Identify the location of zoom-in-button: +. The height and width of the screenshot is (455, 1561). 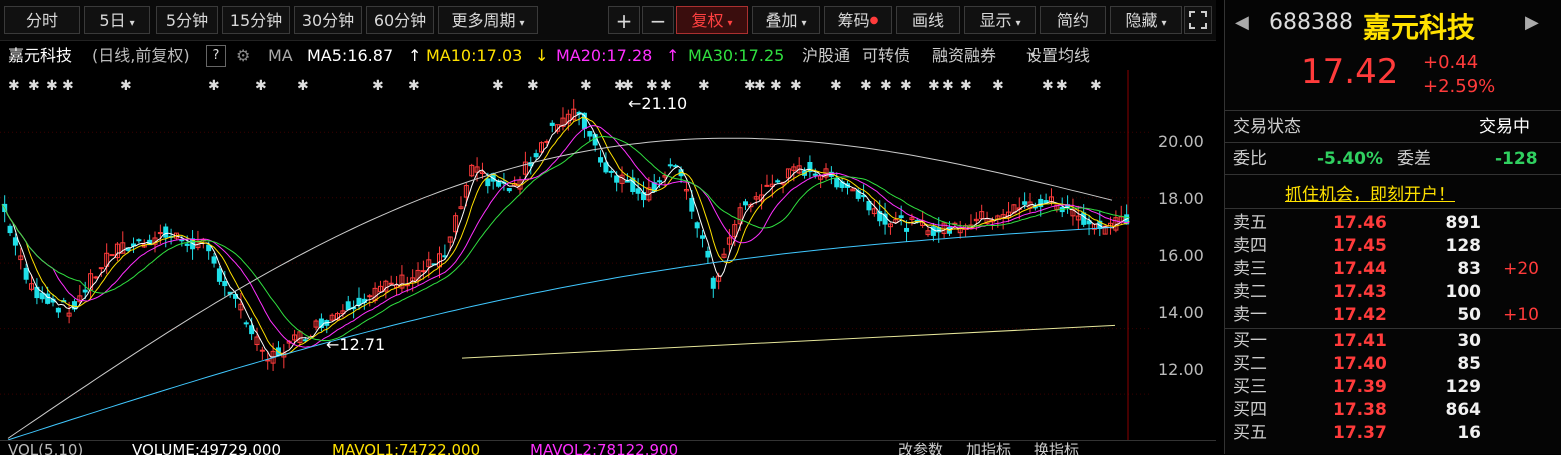
(624, 20).